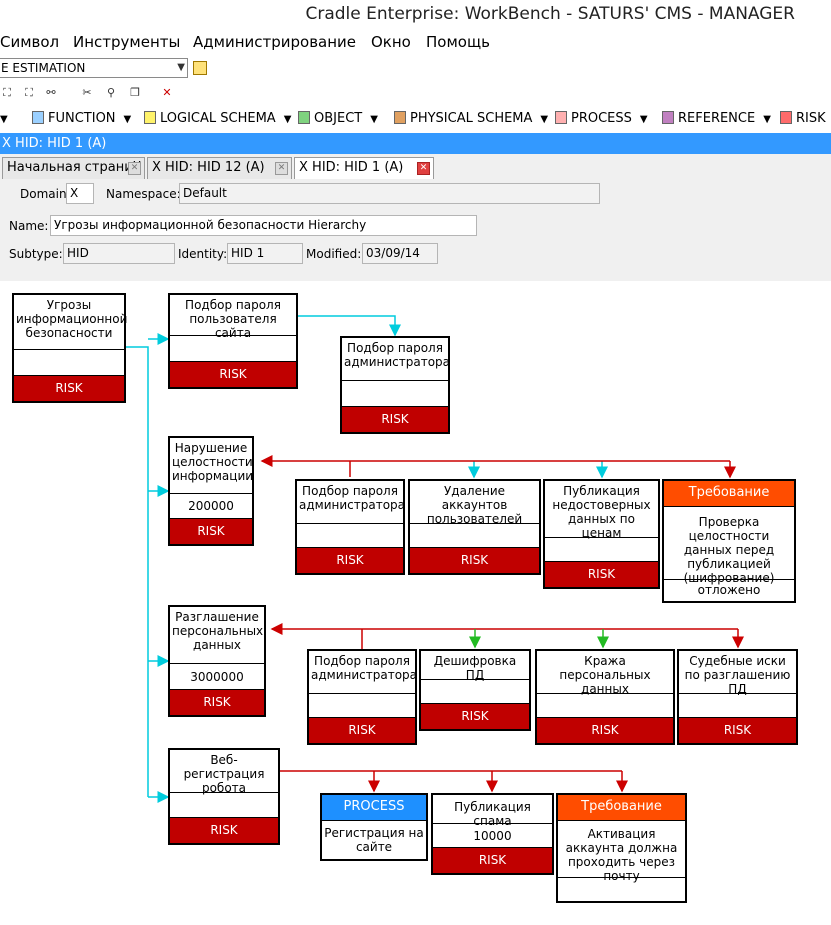 The width and height of the screenshot is (831, 925). Describe the element at coordinates (737, 706) in the screenshot. I see `node-pd-lawsuits-value` at that location.